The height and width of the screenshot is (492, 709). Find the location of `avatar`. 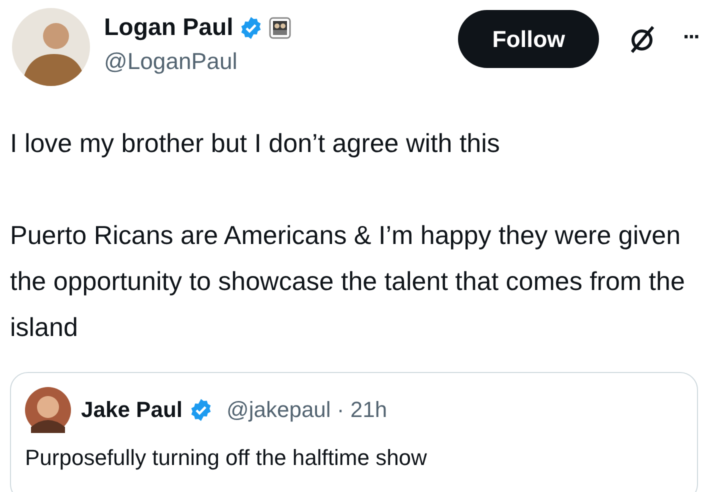

avatar is located at coordinates (48, 410).